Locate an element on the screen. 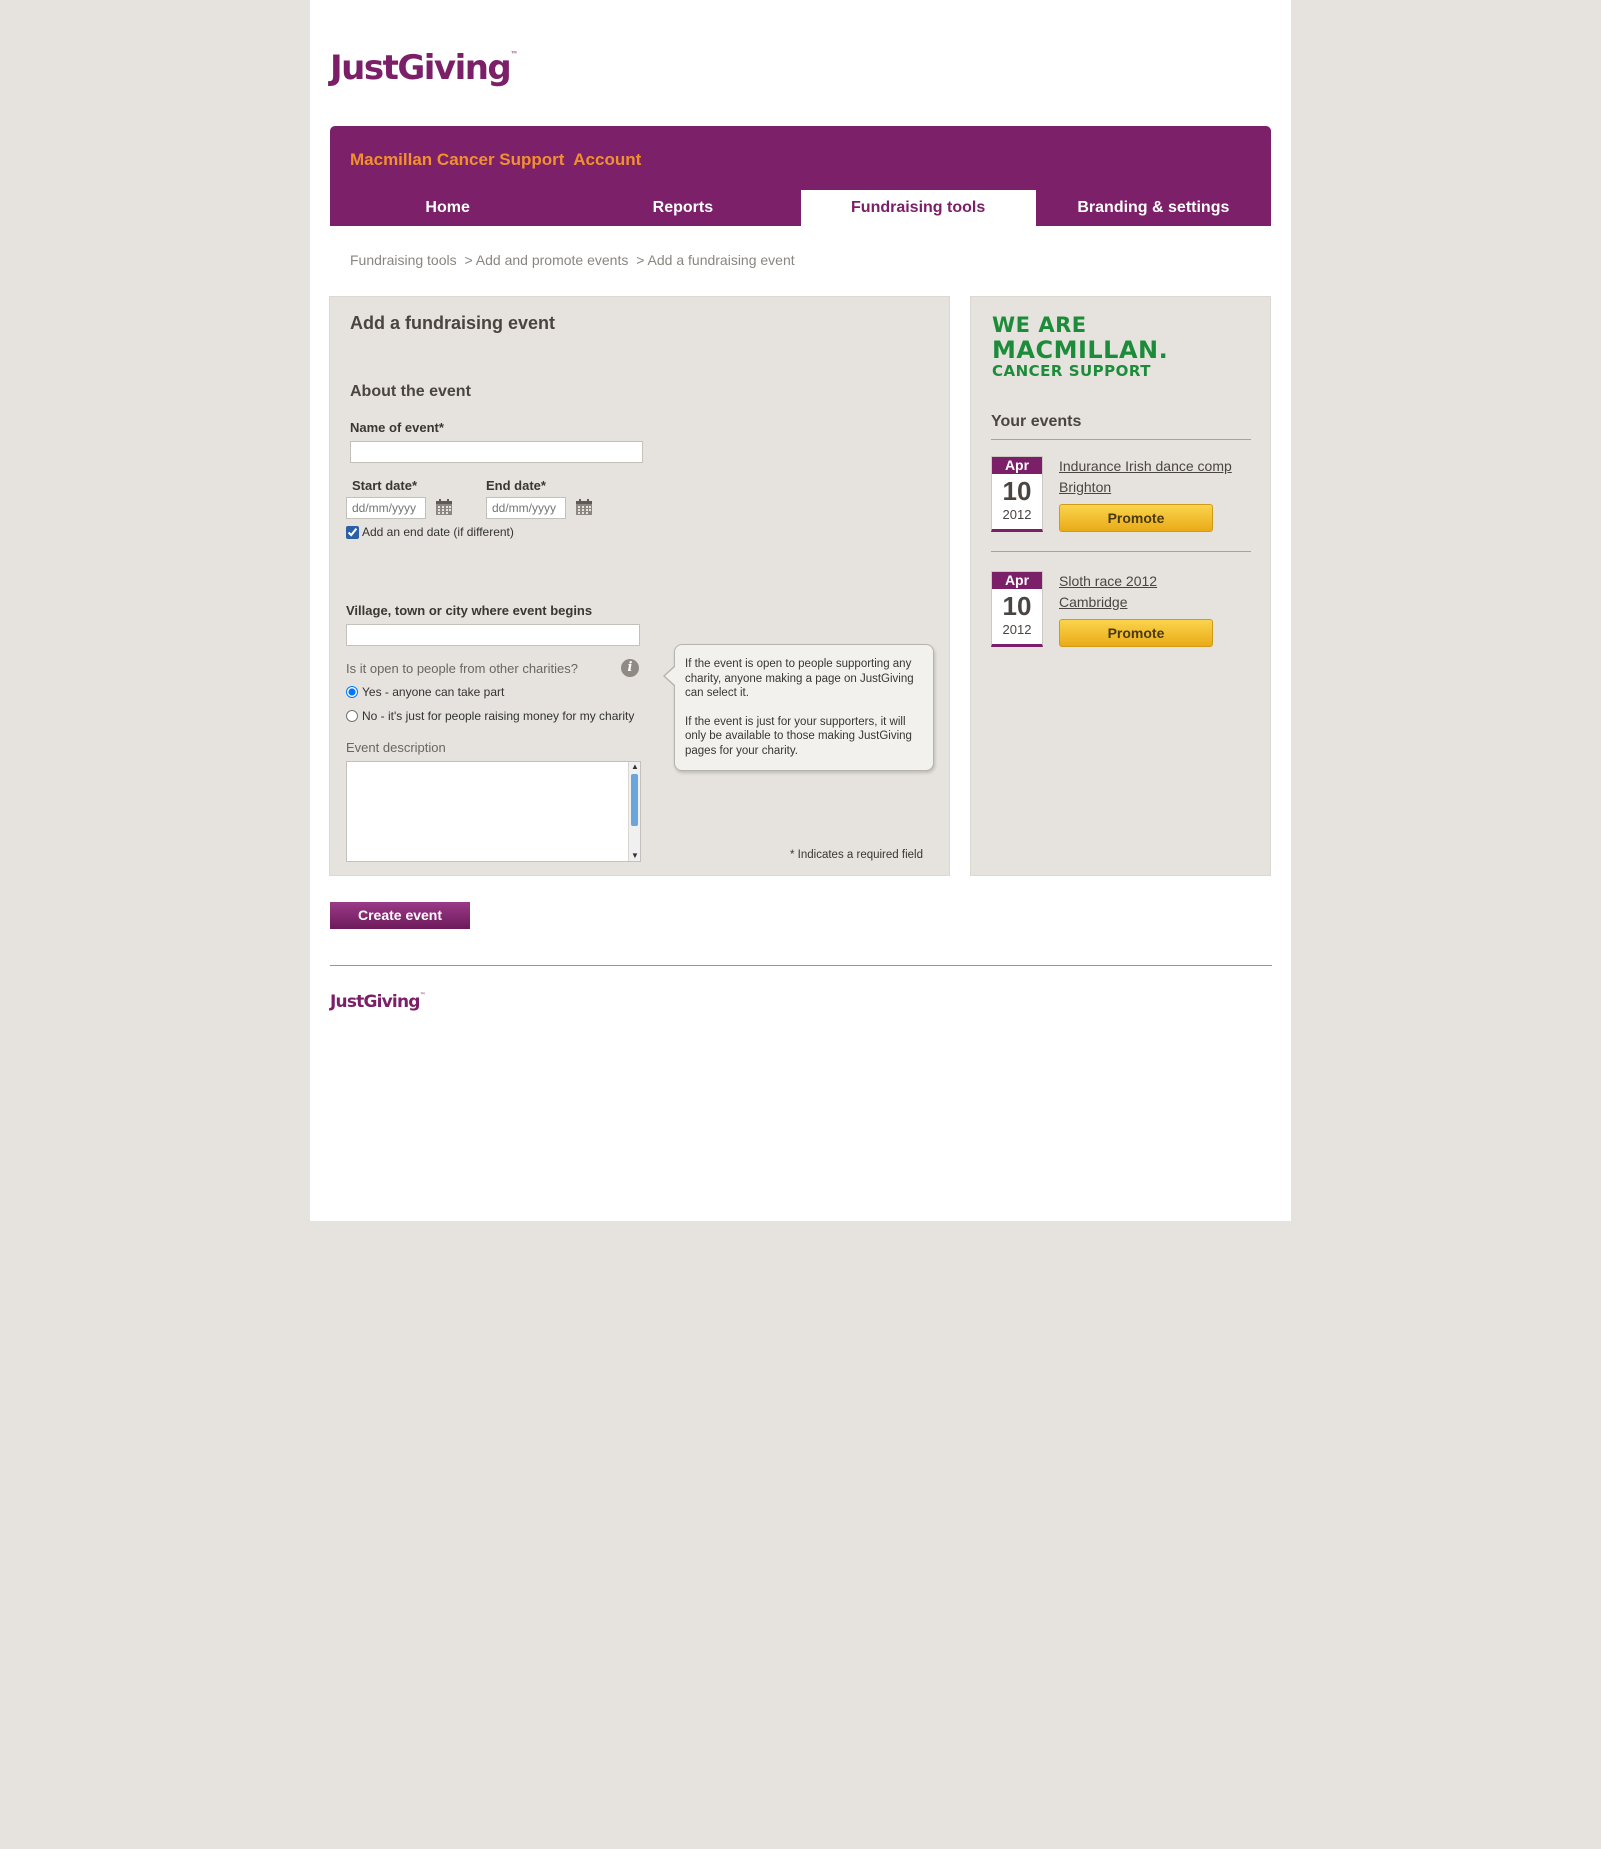  event-link: Sloth race 2012 Cambridge is located at coordinates (1108, 592).